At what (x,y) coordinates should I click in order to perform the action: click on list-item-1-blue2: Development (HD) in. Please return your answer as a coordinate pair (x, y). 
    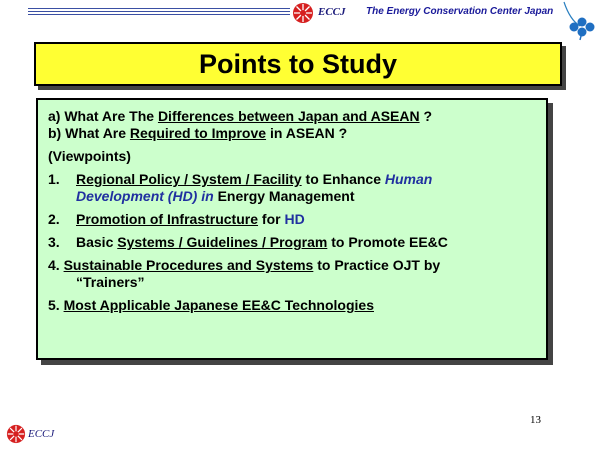
    Looking at the image, I should click on (145, 196).